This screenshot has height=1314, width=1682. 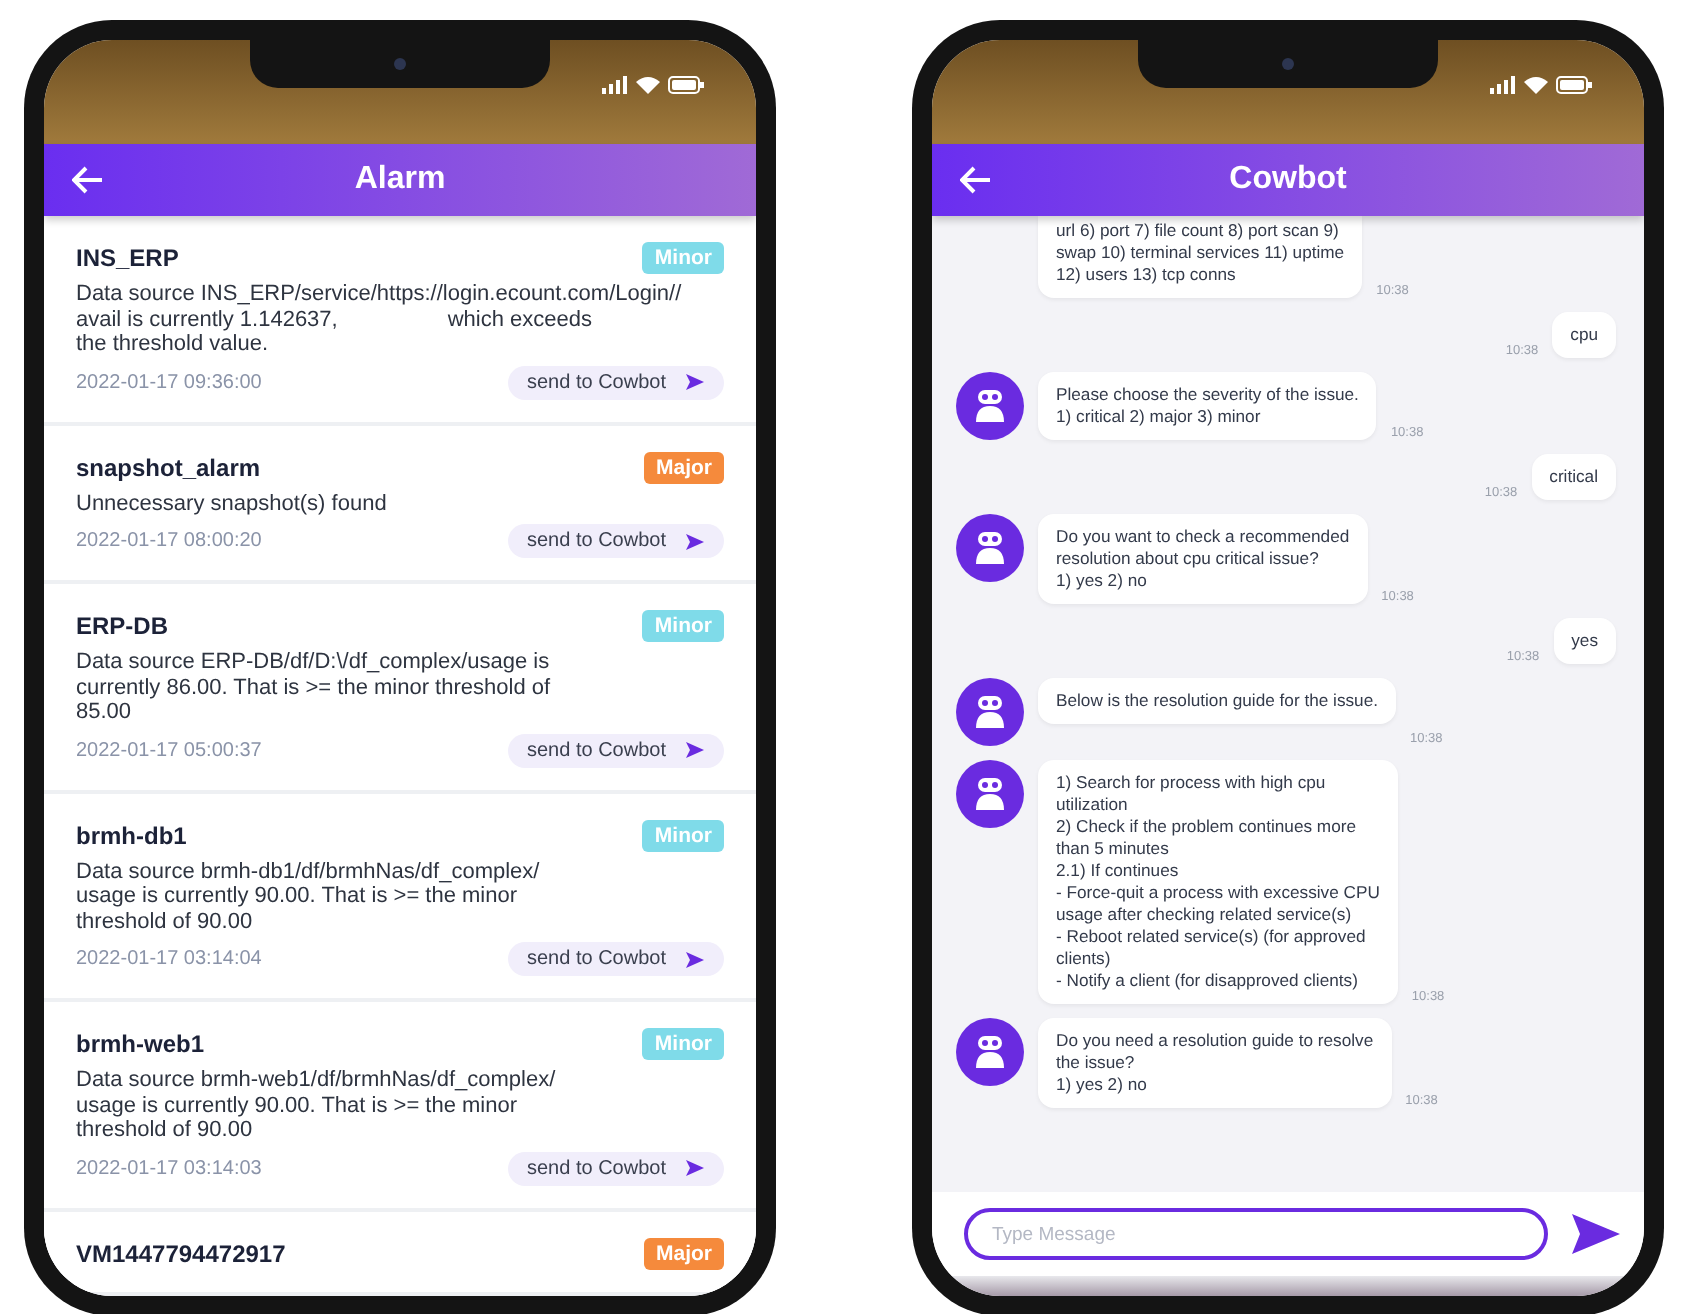 What do you see at coordinates (169, 541) in the screenshot?
I see `alarm-time: 2022-01-17 08:00:20` at bounding box center [169, 541].